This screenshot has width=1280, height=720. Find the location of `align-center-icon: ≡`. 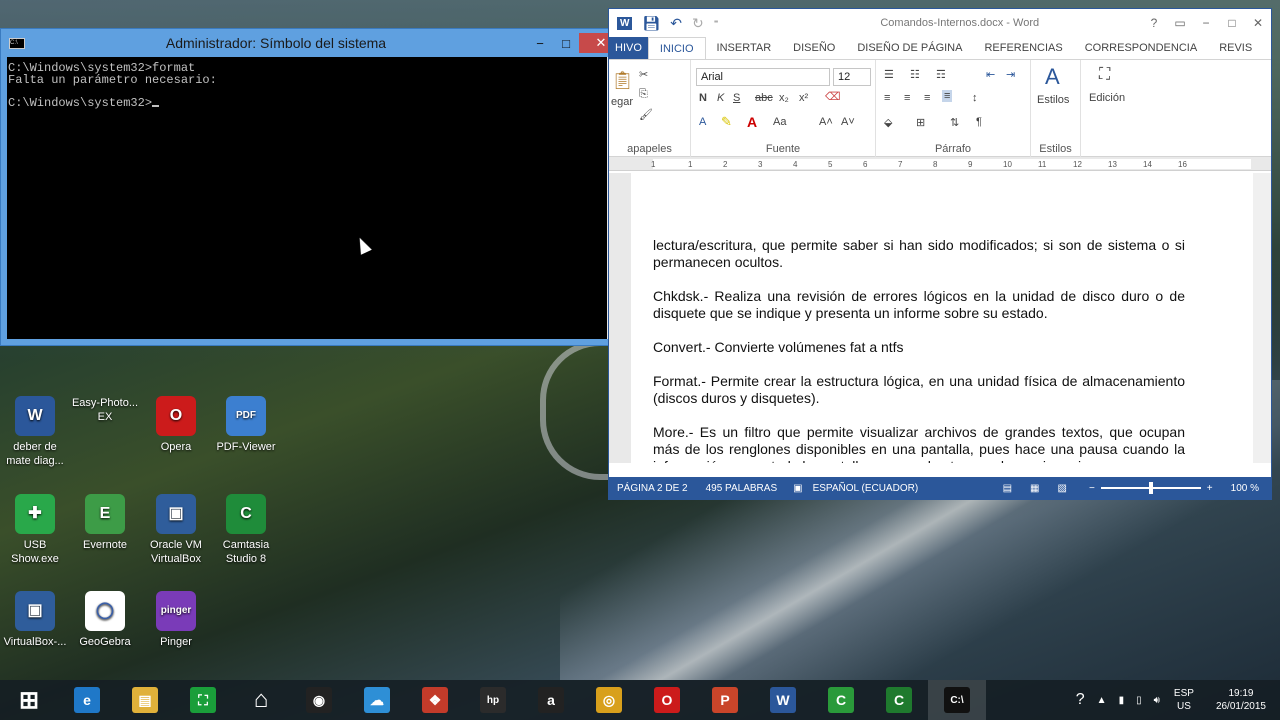

align-center-icon: ≡ is located at coordinates (907, 98).